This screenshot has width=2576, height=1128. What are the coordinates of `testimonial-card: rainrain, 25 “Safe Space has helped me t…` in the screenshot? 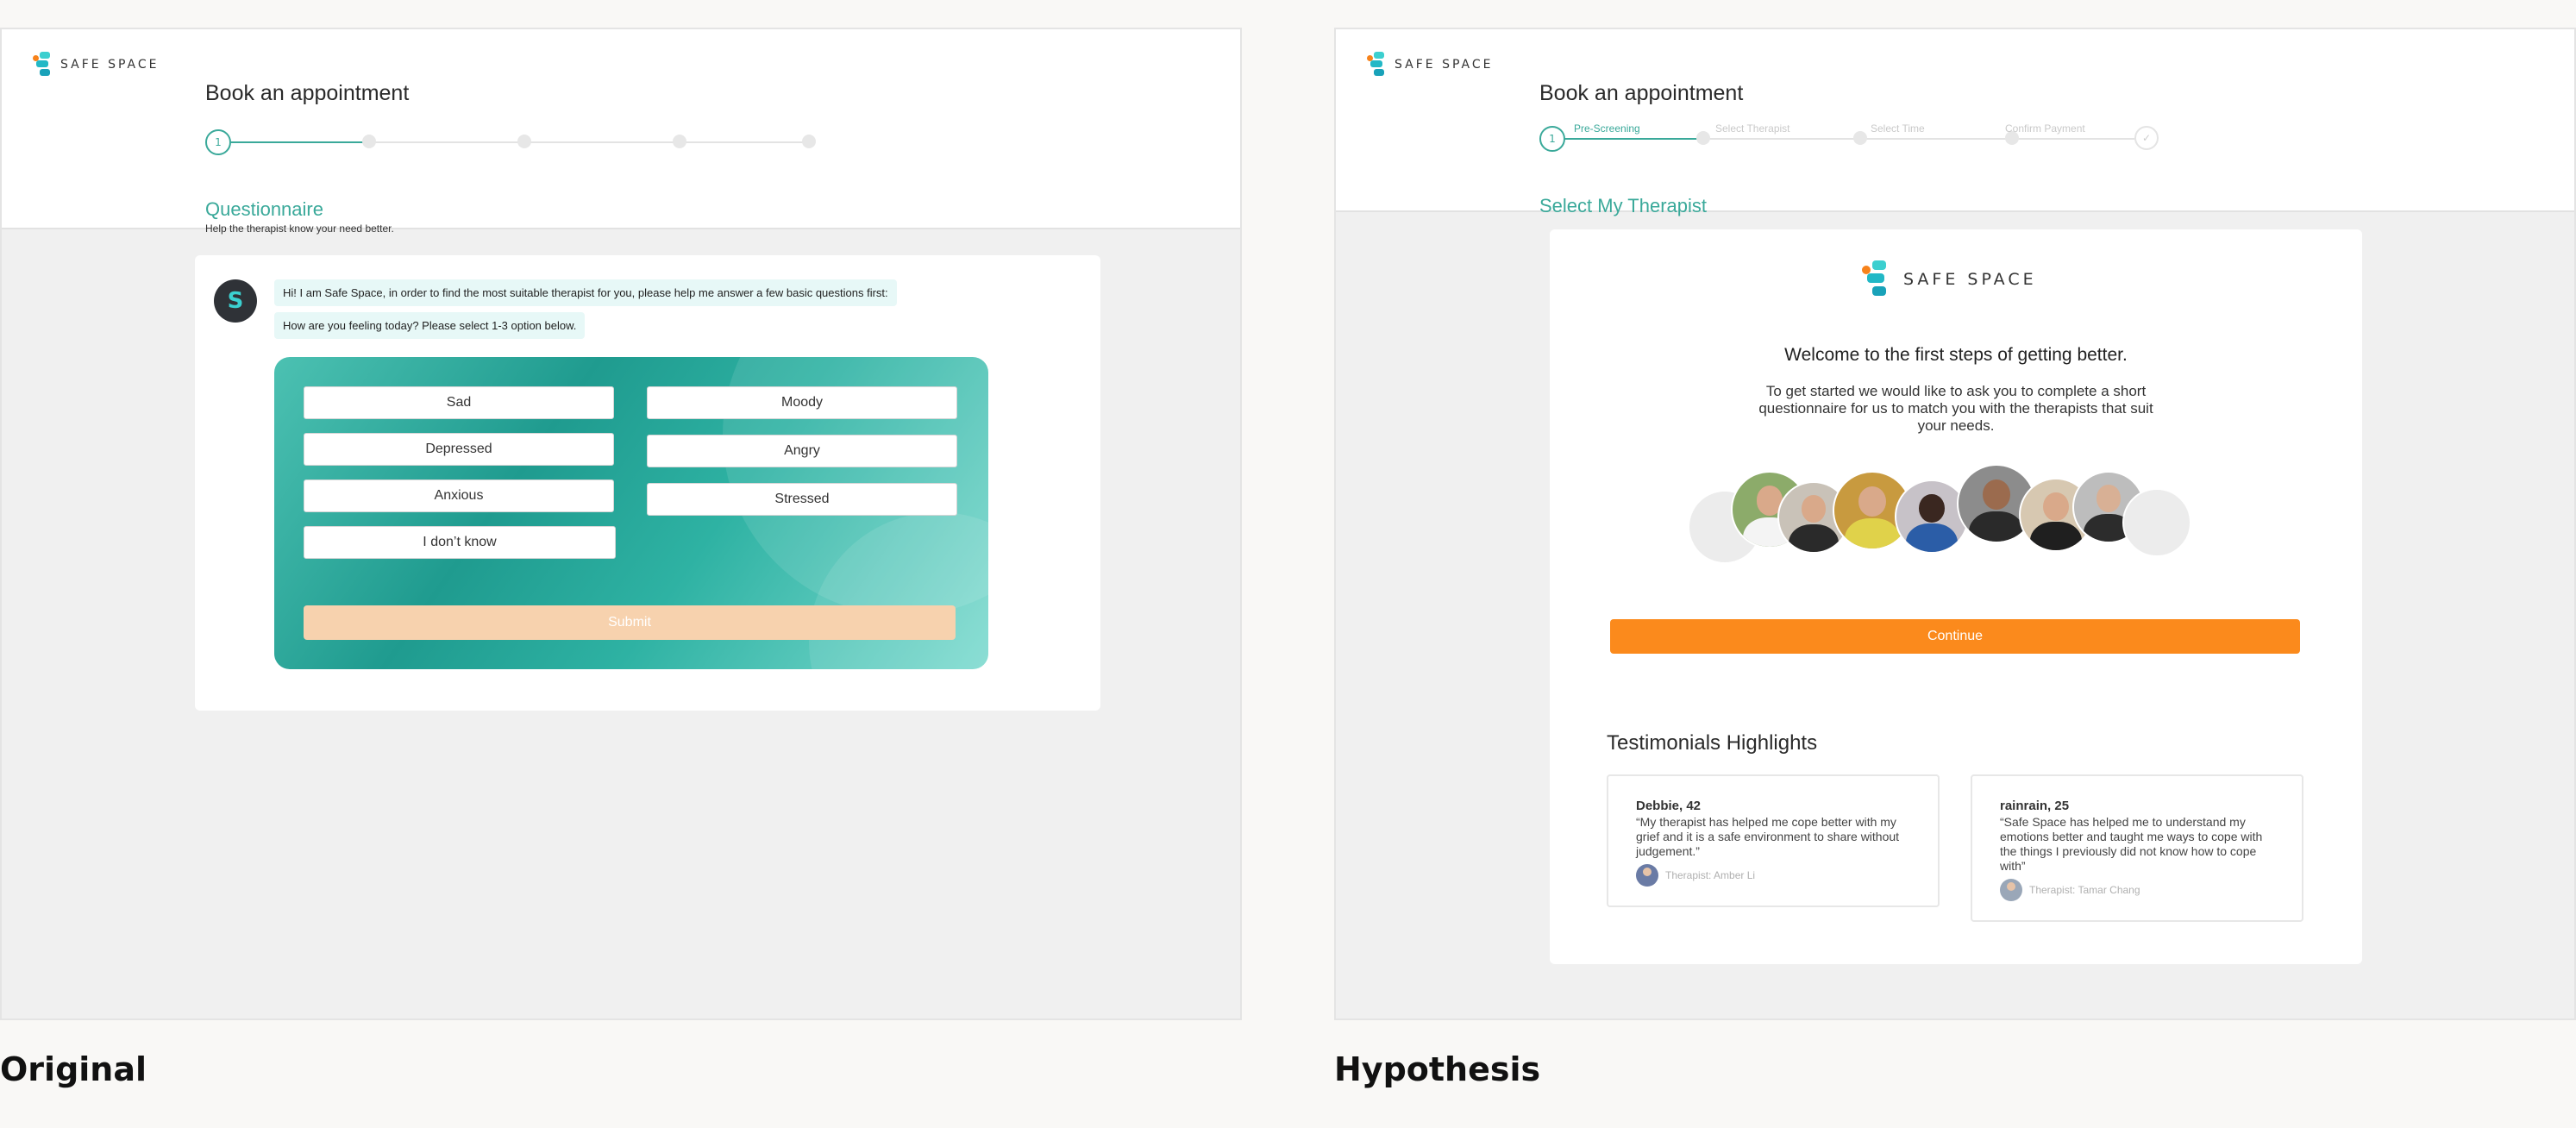 It's located at (2137, 848).